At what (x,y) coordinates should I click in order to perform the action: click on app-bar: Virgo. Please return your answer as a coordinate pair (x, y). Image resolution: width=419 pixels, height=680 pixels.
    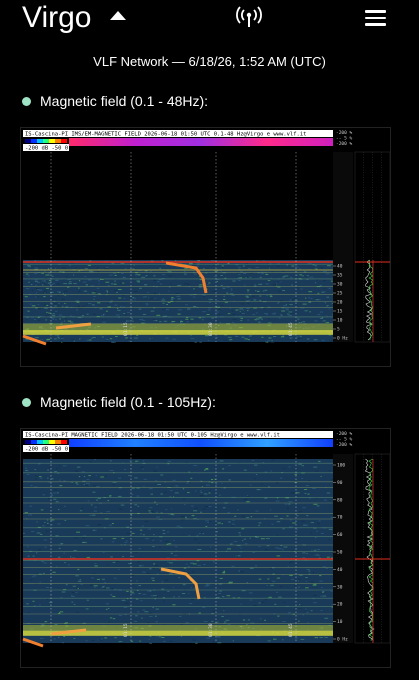
    Looking at the image, I should click on (209, 20).